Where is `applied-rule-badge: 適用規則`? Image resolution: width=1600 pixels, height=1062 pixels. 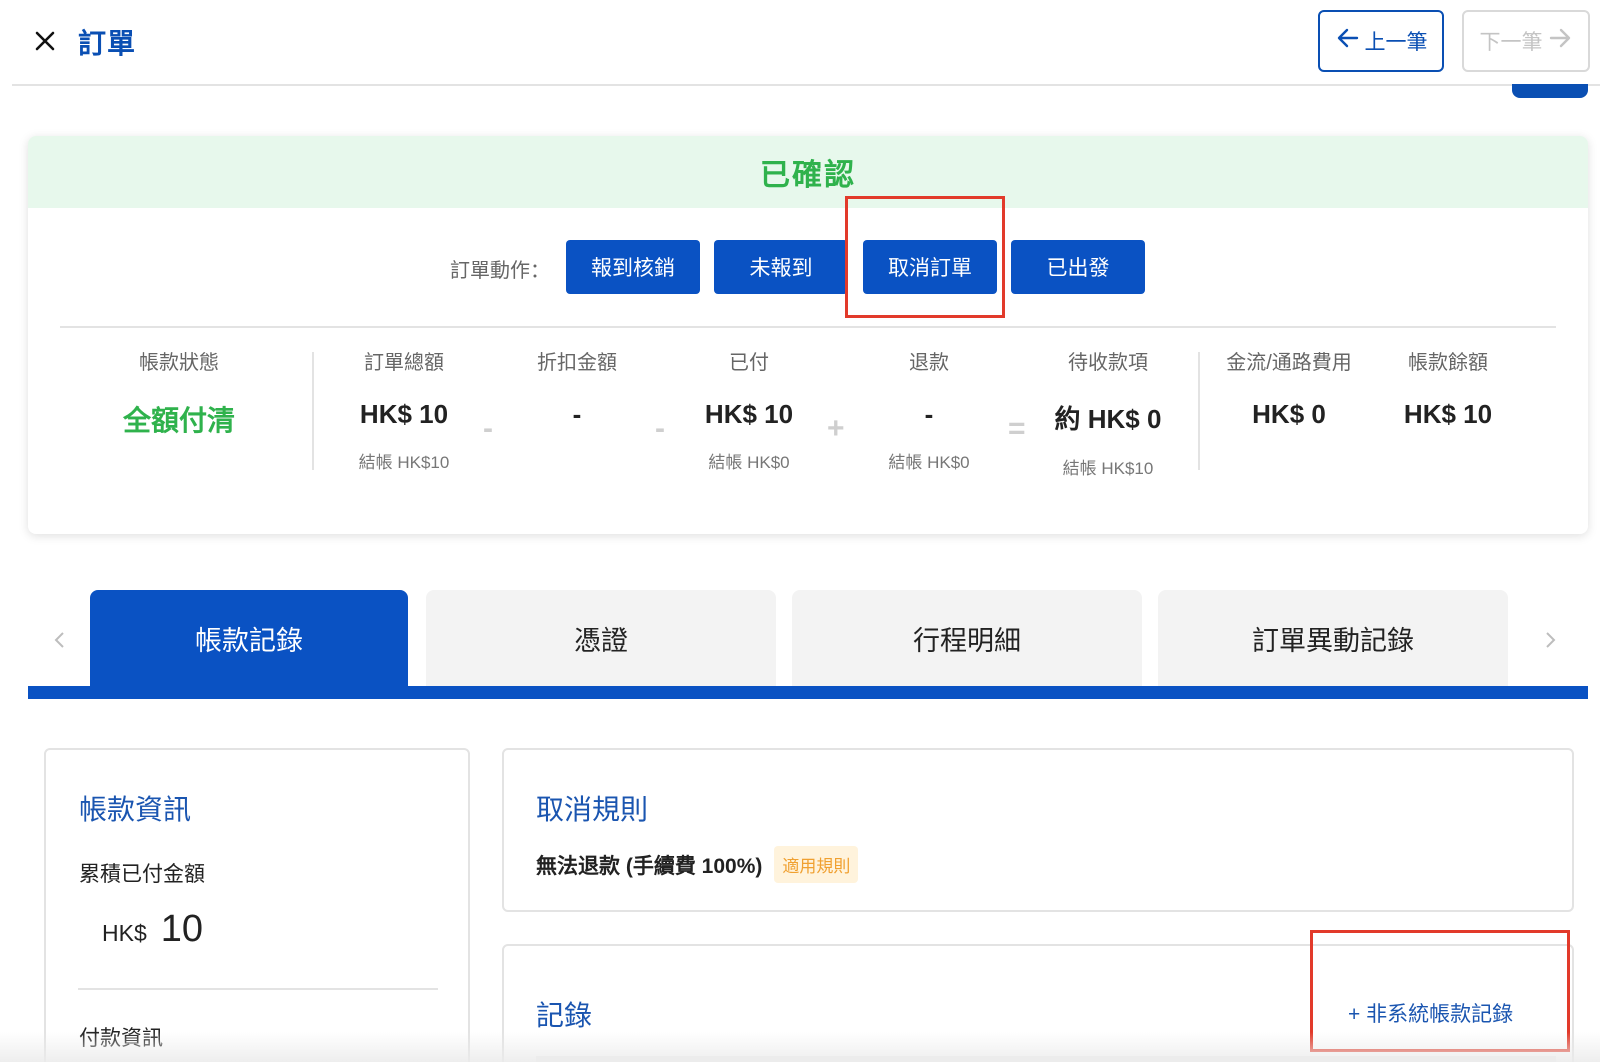 applied-rule-badge: 適用規則 is located at coordinates (816, 864).